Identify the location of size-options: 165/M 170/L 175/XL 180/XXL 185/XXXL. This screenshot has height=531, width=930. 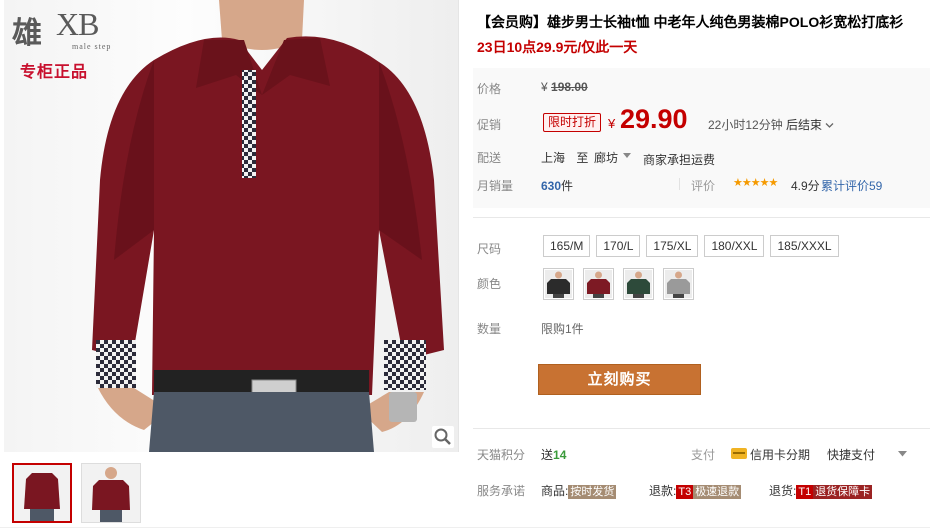
(691, 246).